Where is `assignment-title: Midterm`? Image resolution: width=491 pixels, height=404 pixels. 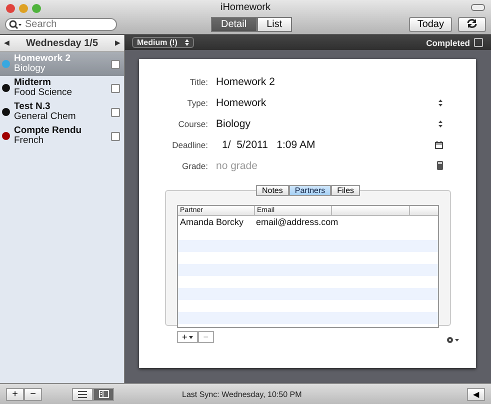 assignment-title: Midterm is located at coordinates (33, 83).